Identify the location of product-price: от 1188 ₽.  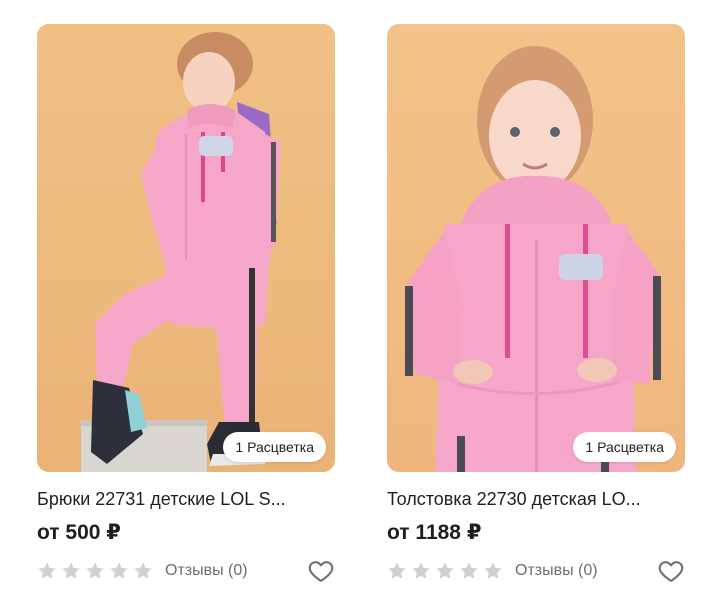
(434, 532).